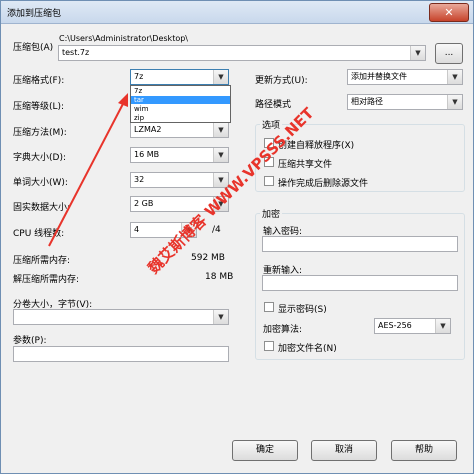 This screenshot has height=475, width=474. What do you see at coordinates (123, 100) in the screenshot?
I see `arrow-head` at bounding box center [123, 100].